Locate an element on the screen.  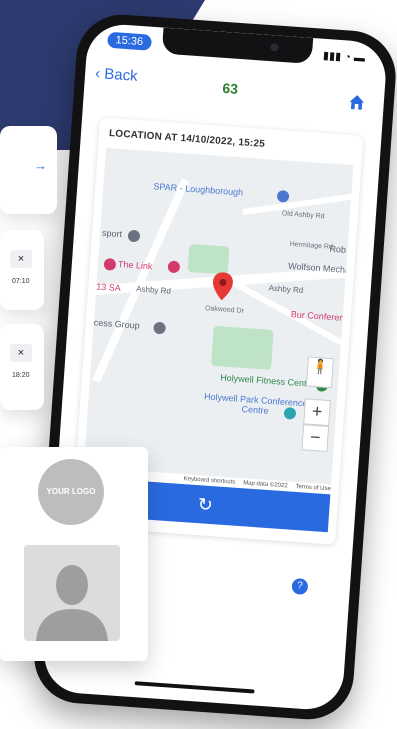
logo-card: YOUR LOGO is located at coordinates (74, 554).